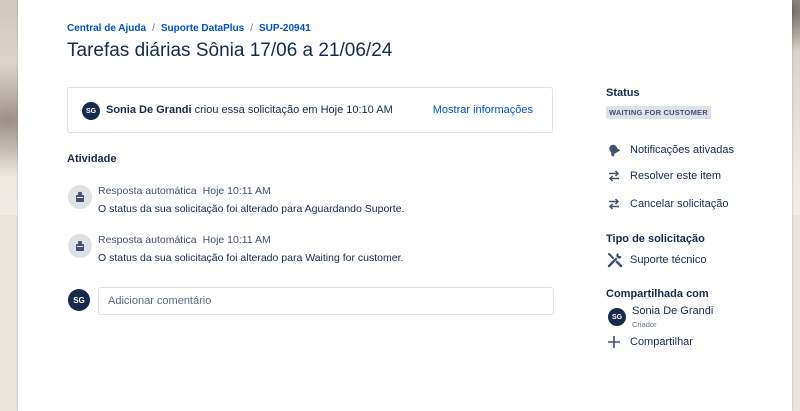  What do you see at coordinates (614, 150) in the screenshot?
I see `bell-icon` at bounding box center [614, 150].